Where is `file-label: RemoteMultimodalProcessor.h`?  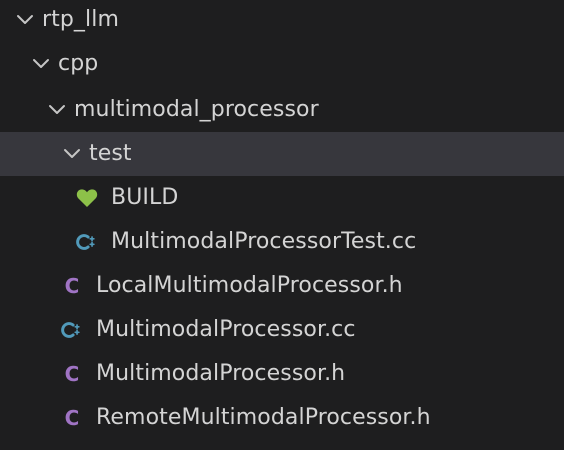 file-label: RemoteMultimodalProcessor.h is located at coordinates (263, 417).